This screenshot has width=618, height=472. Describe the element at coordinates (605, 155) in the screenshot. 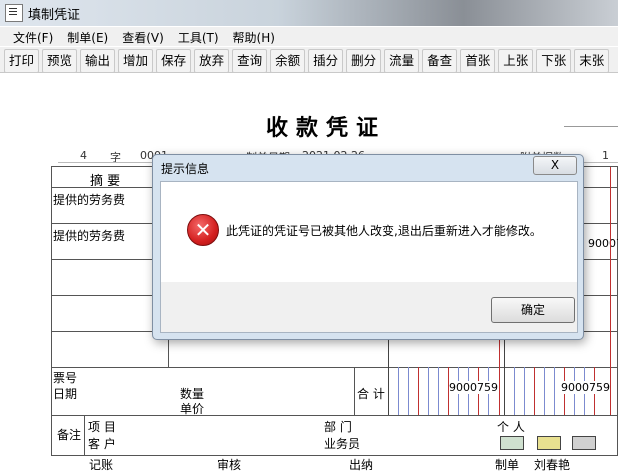

I see `attach-value: 1` at that location.